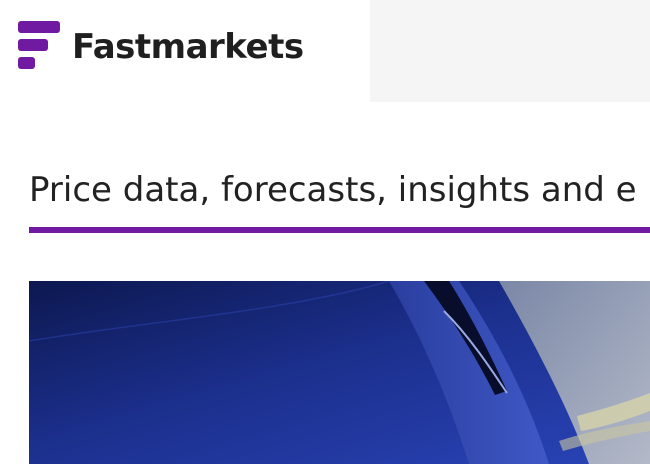 Image resolution: width=650 pixels, height=464 pixels. What do you see at coordinates (510, 51) in the screenshot?
I see `header-panel` at bounding box center [510, 51].